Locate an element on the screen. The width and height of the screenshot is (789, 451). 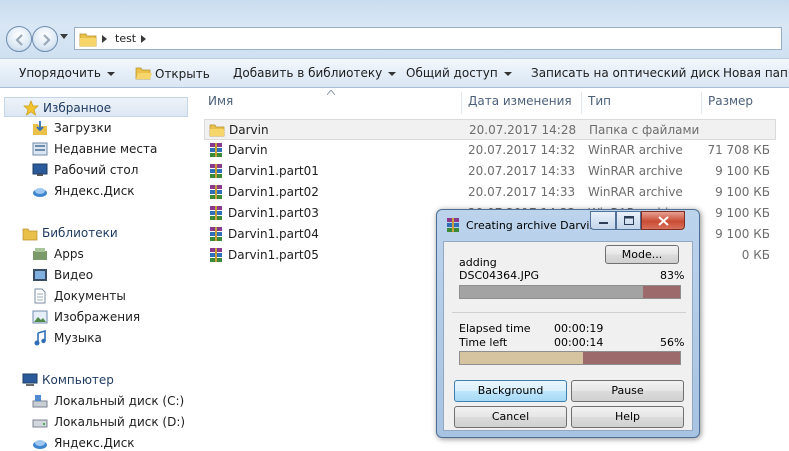
history-dropdown-icon is located at coordinates (64, 37).